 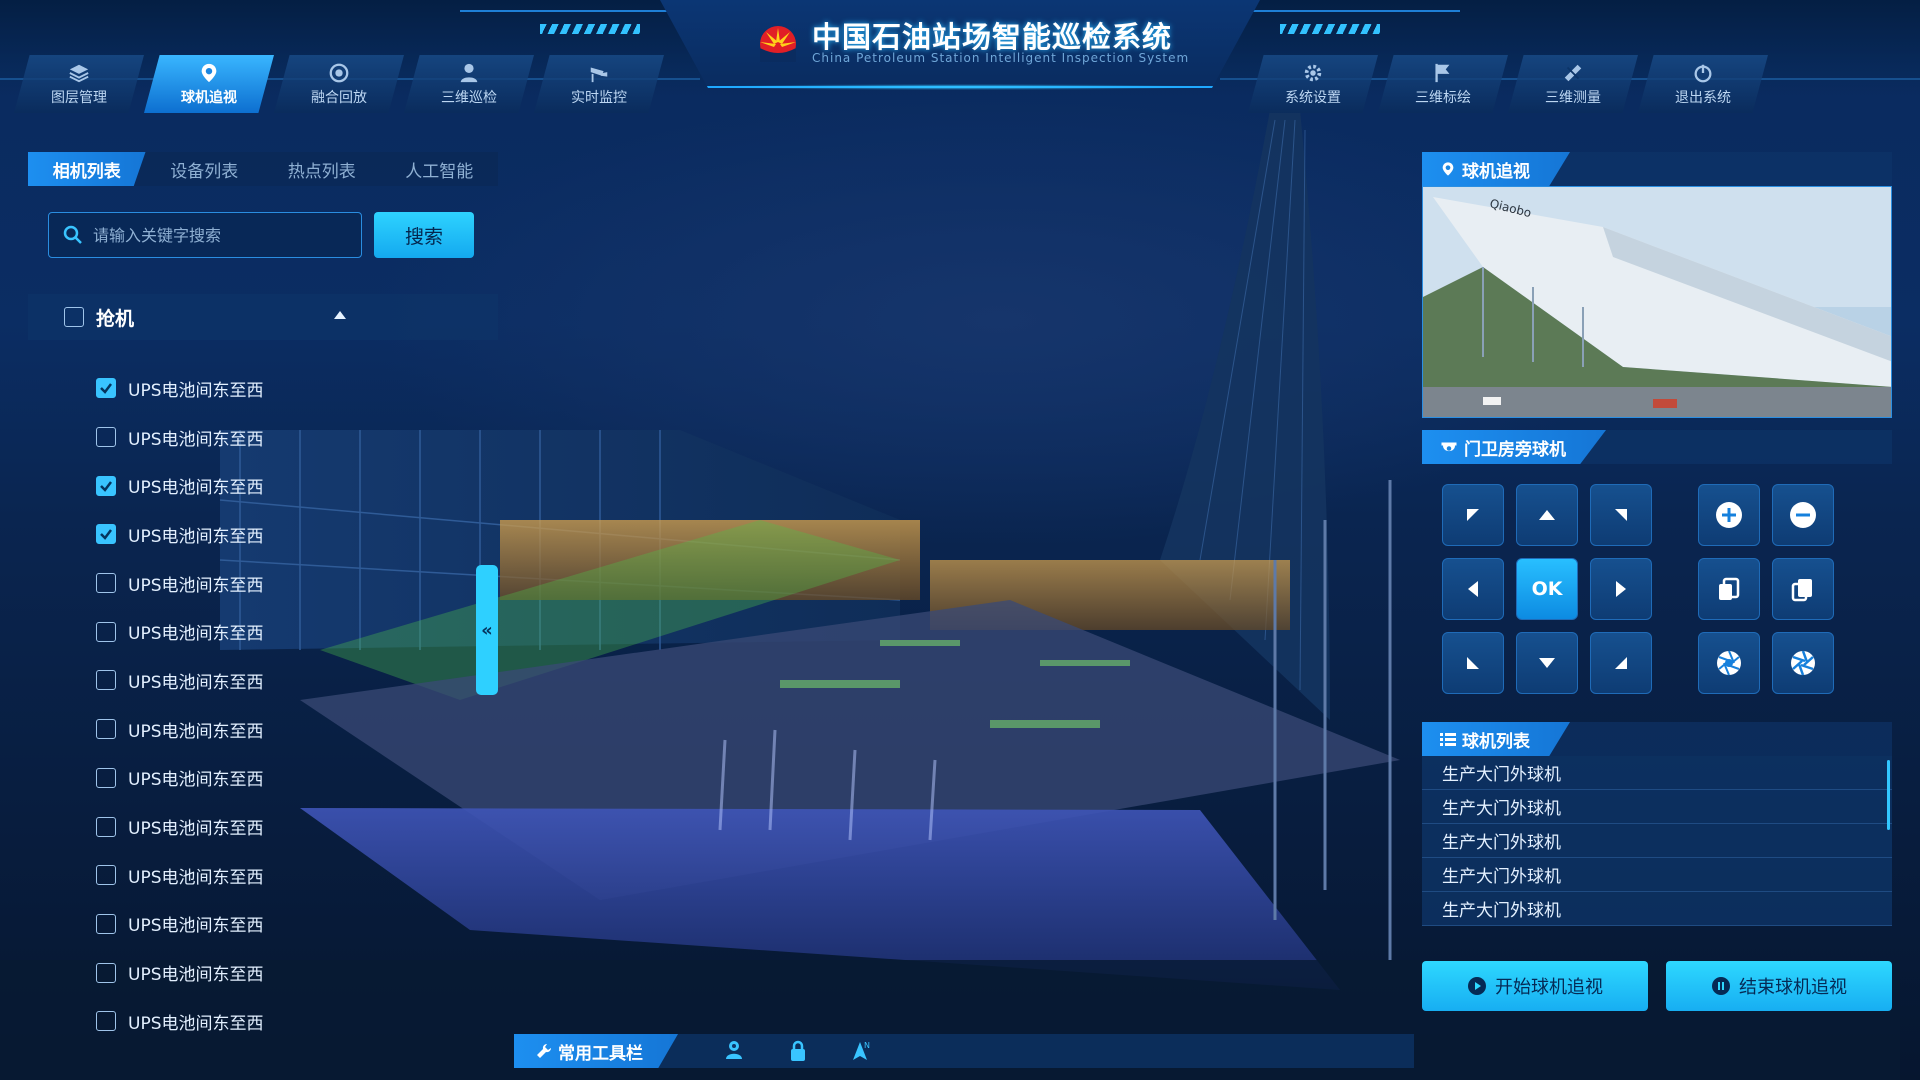 What do you see at coordinates (964, 1051) in the screenshot?
I see `common-toolbar: 常用工具栏 N` at bounding box center [964, 1051].